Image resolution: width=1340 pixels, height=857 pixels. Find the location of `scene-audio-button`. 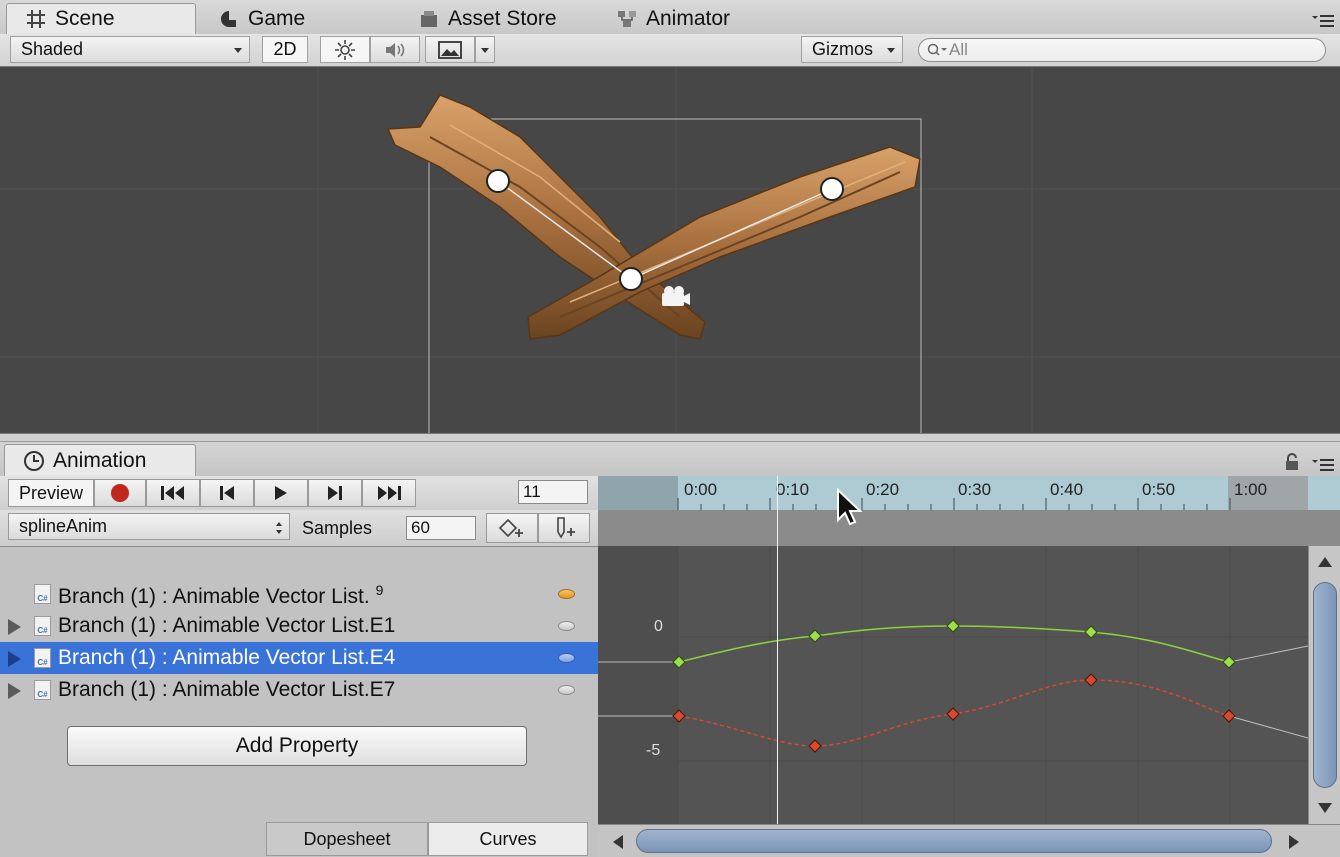

scene-audio-button is located at coordinates (395, 49).